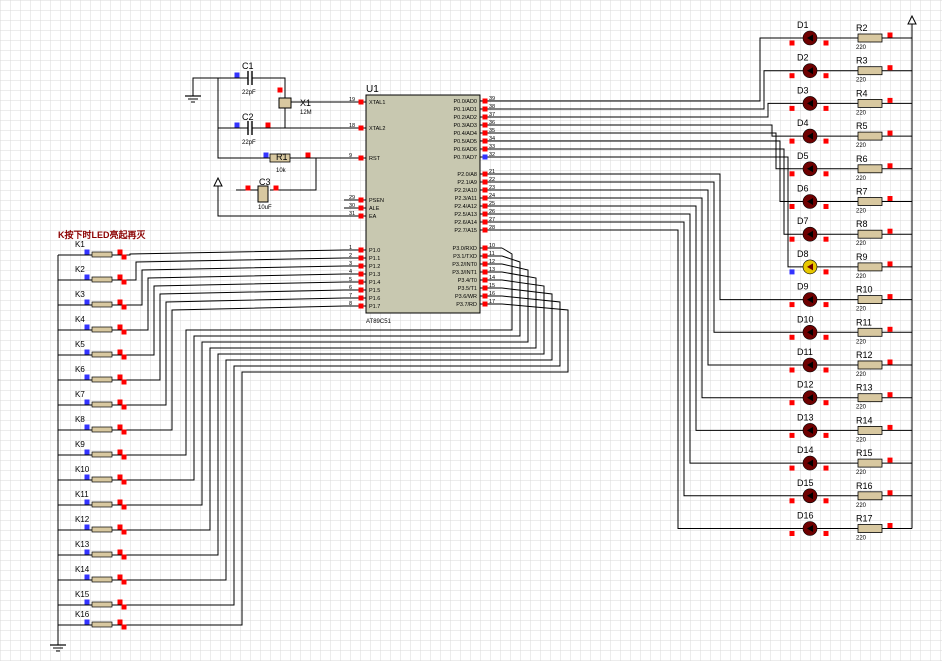  Describe the element at coordinates (465, 191) in the screenshot. I see `mcu-pin-name: P2.2/A10` at that location.